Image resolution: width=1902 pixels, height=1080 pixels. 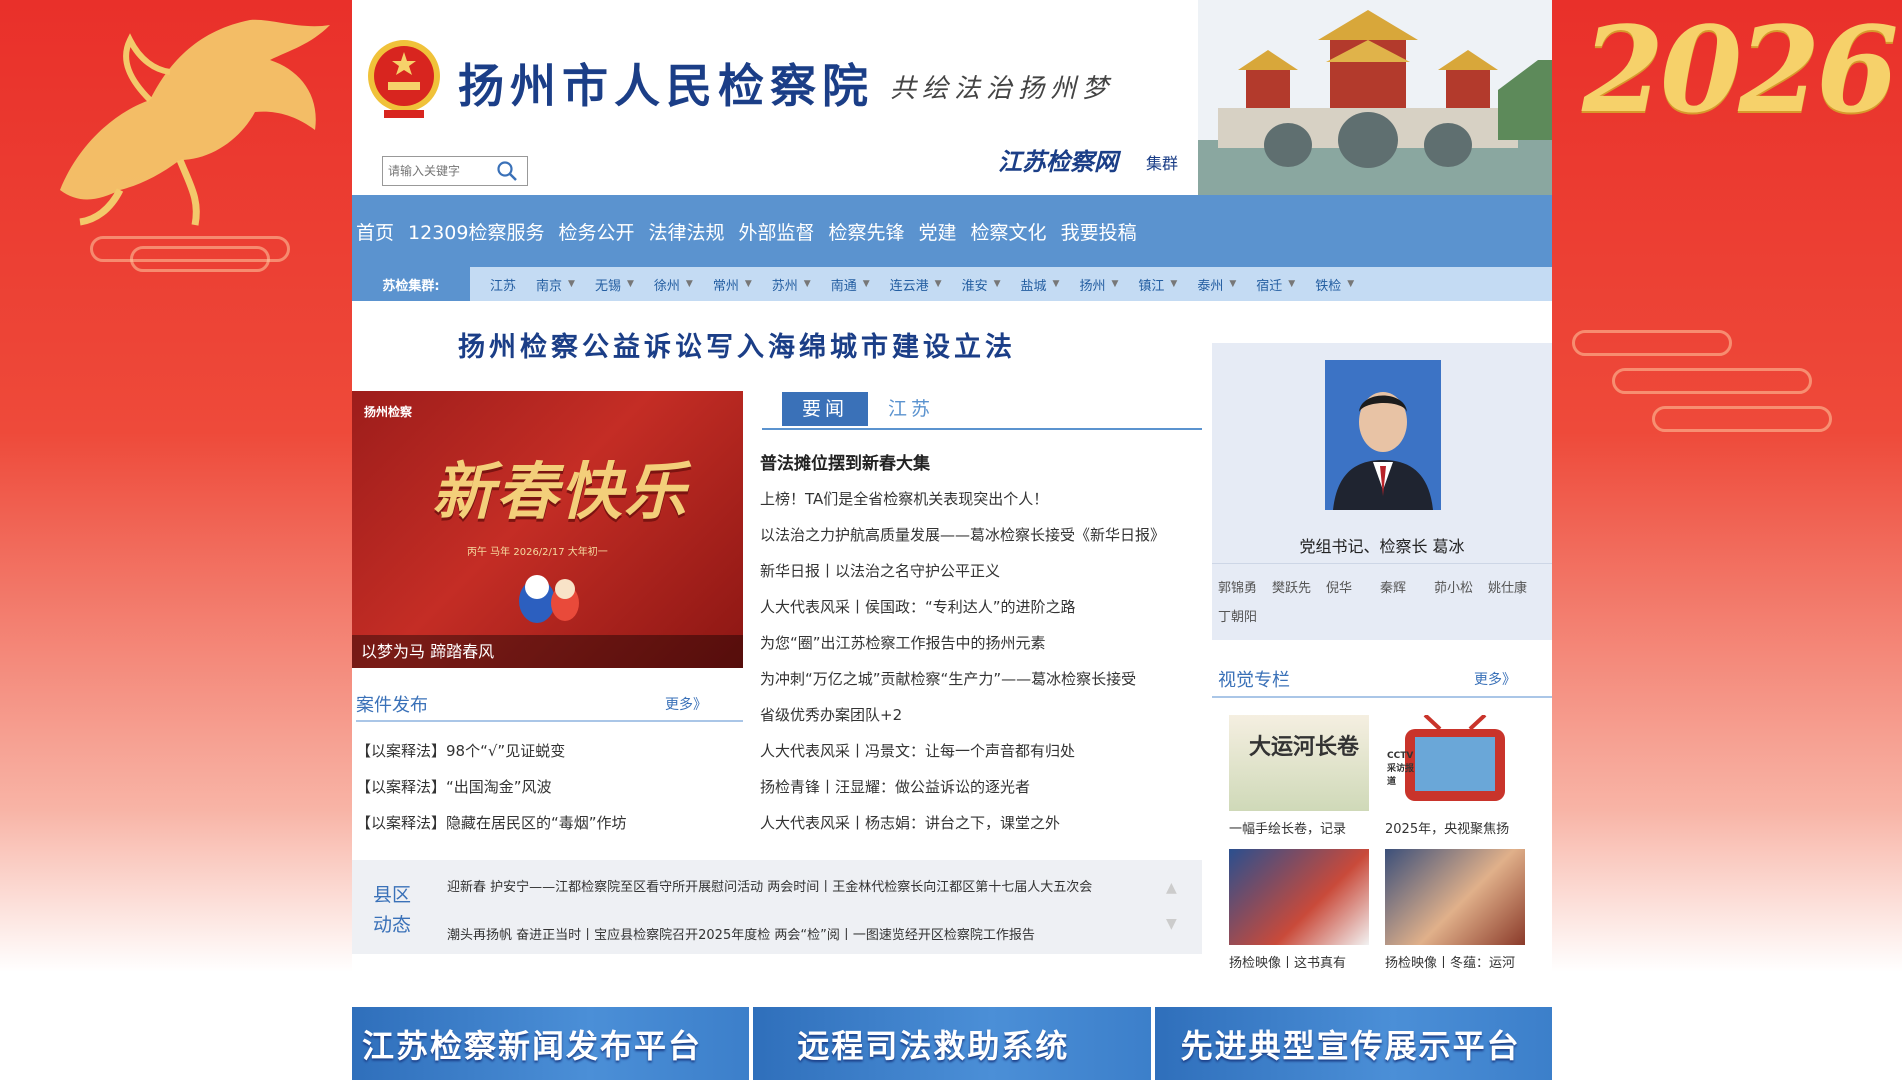 I want to click on cluster-item: 常州 ▼, so click(x=732, y=284).